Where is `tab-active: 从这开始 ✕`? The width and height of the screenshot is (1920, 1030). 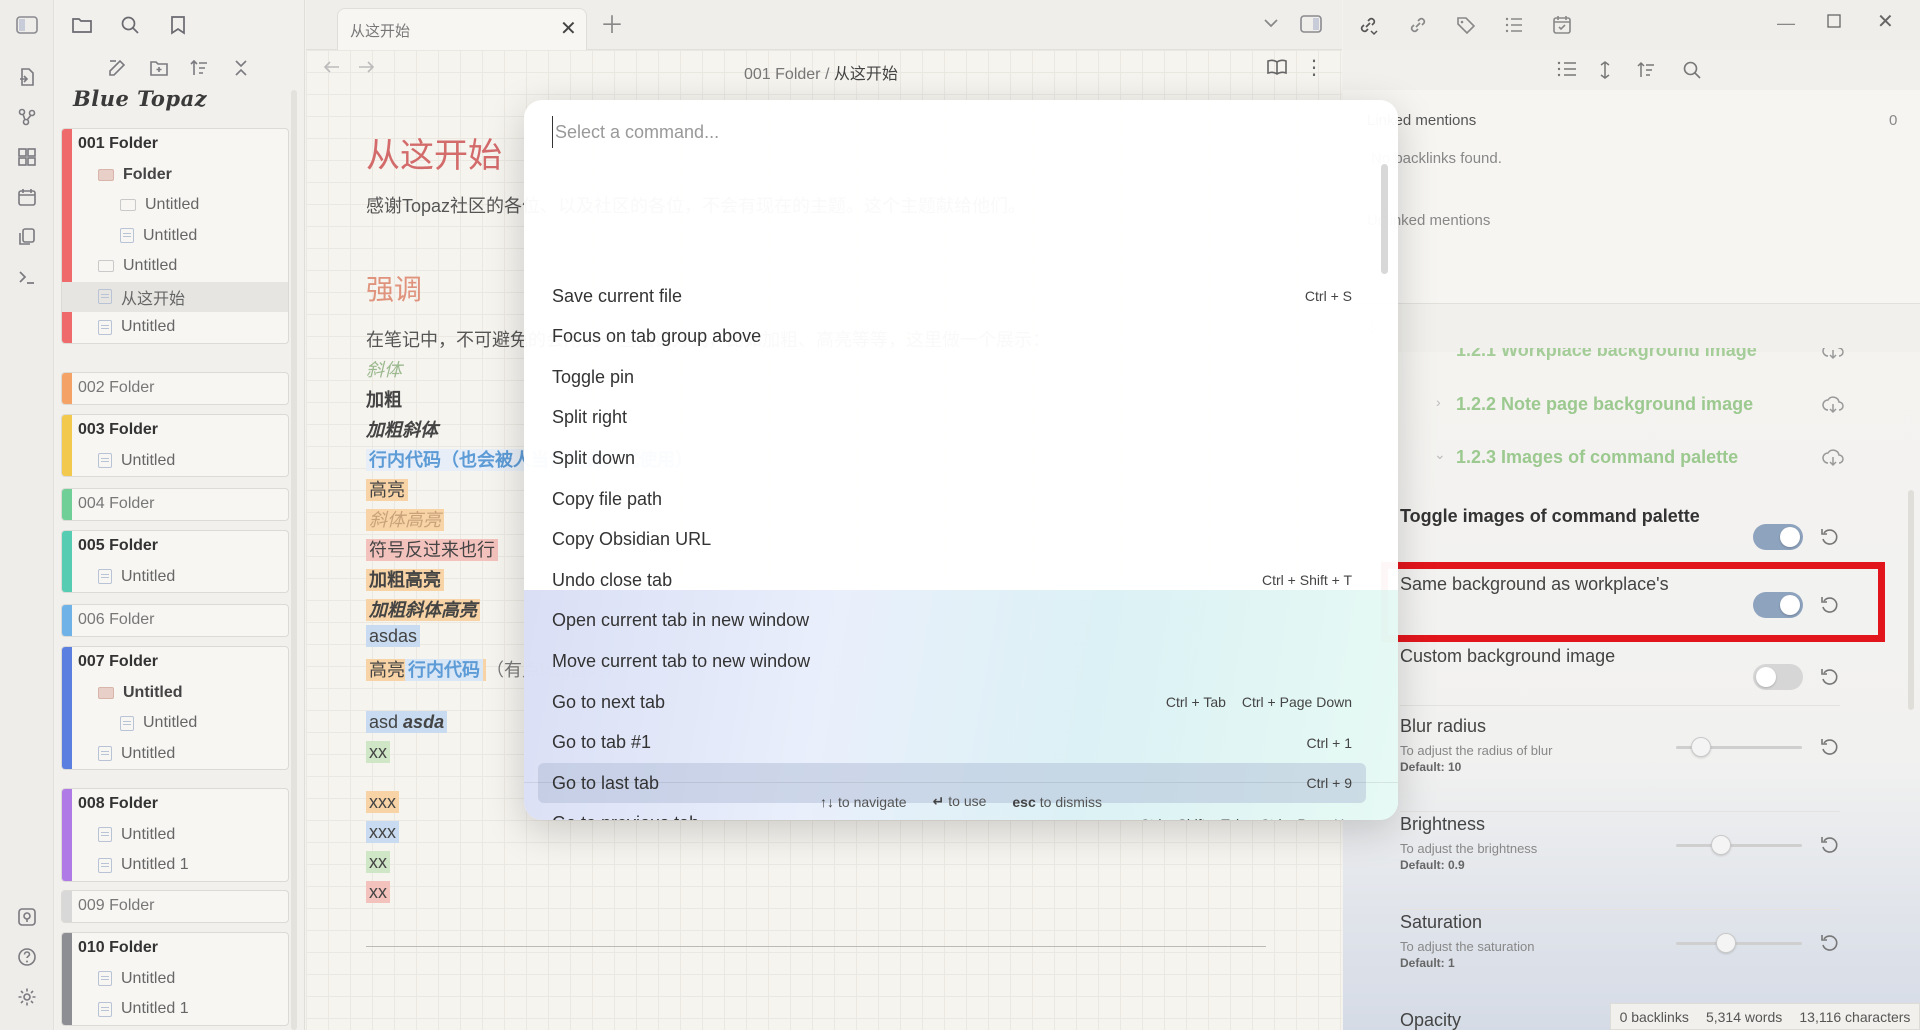
tab-active: 从这开始 ✕ is located at coordinates (462, 29).